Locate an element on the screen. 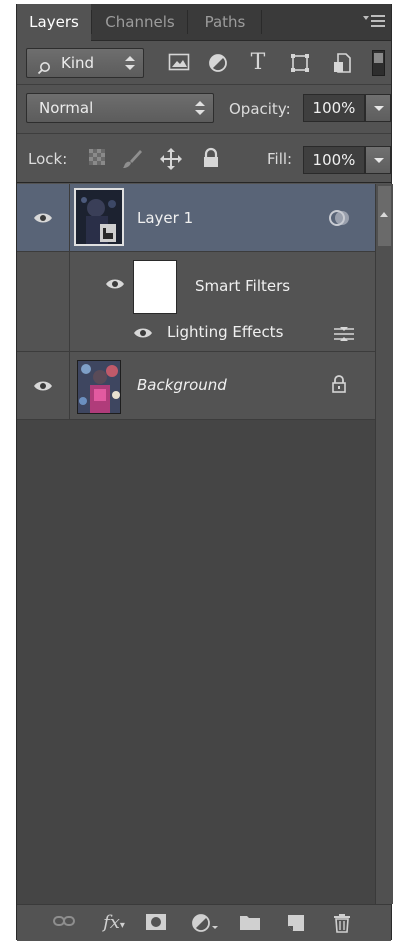 The image size is (409, 941). mask-icon is located at coordinates (156, 923).